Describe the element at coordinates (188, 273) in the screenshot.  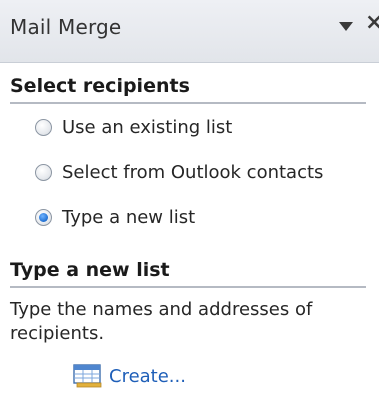
I see `section-header-type-new-list: Type a new list` at that location.